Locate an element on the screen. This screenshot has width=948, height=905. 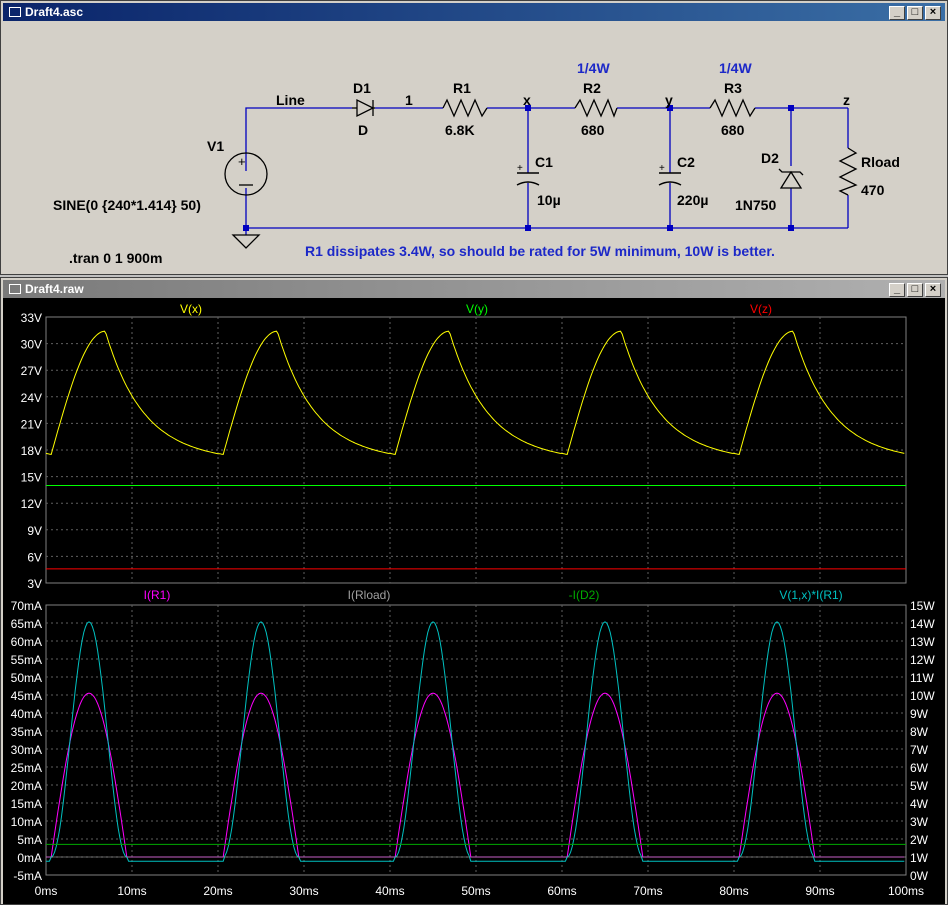
x-tick-label: 60ms is located at coordinates (561, 891).